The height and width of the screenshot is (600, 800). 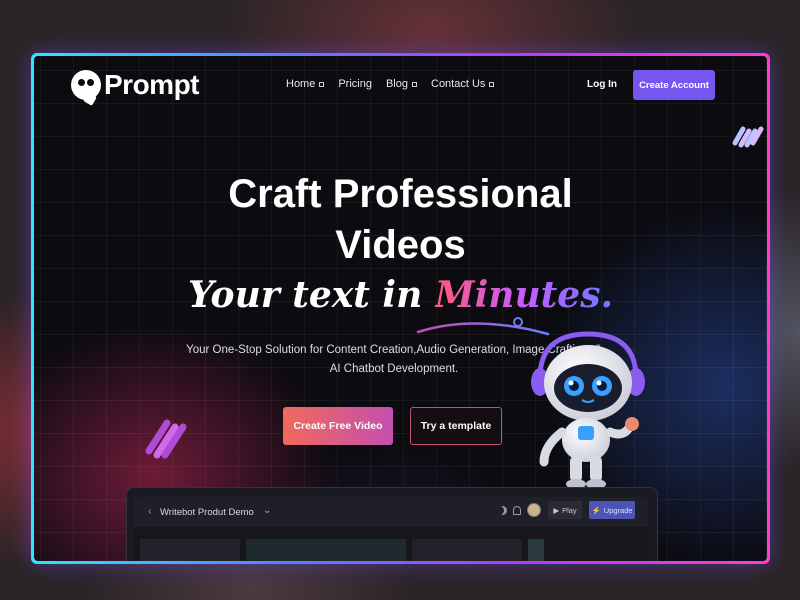 I want to click on play-icon: ▶, so click(x=556, y=510).